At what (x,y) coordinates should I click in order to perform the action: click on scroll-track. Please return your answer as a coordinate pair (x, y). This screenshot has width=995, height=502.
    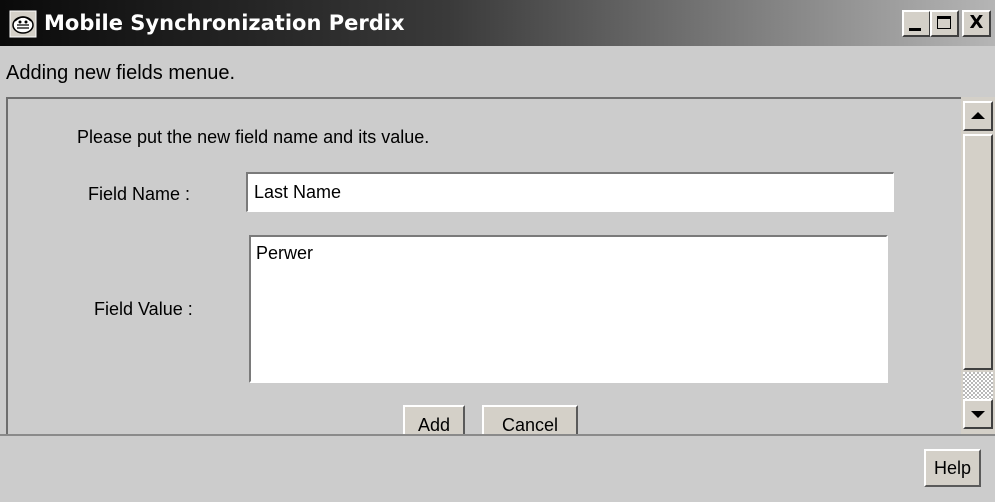
    Looking at the image, I should click on (978, 385).